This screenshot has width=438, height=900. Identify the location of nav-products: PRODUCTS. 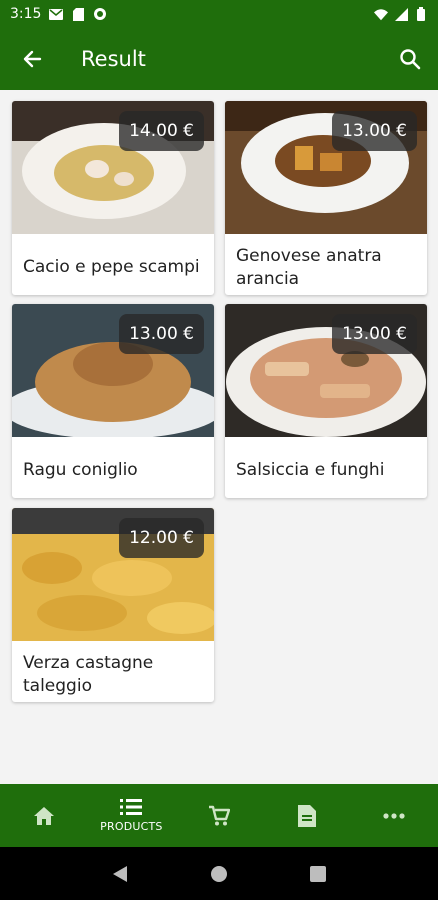
(132, 815).